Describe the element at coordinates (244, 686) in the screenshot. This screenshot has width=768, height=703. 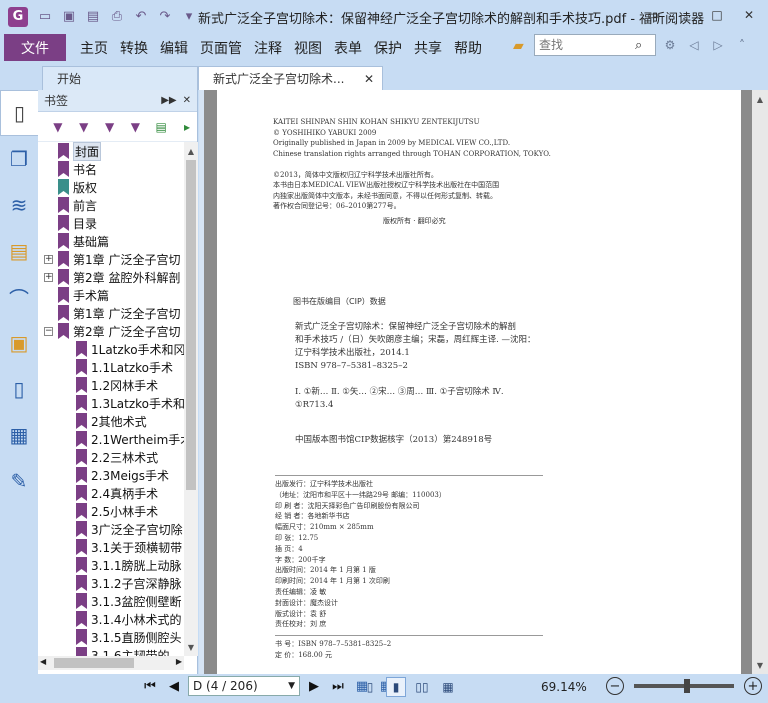
I see `page-number-field: D (4 / 206) ▼` at that location.